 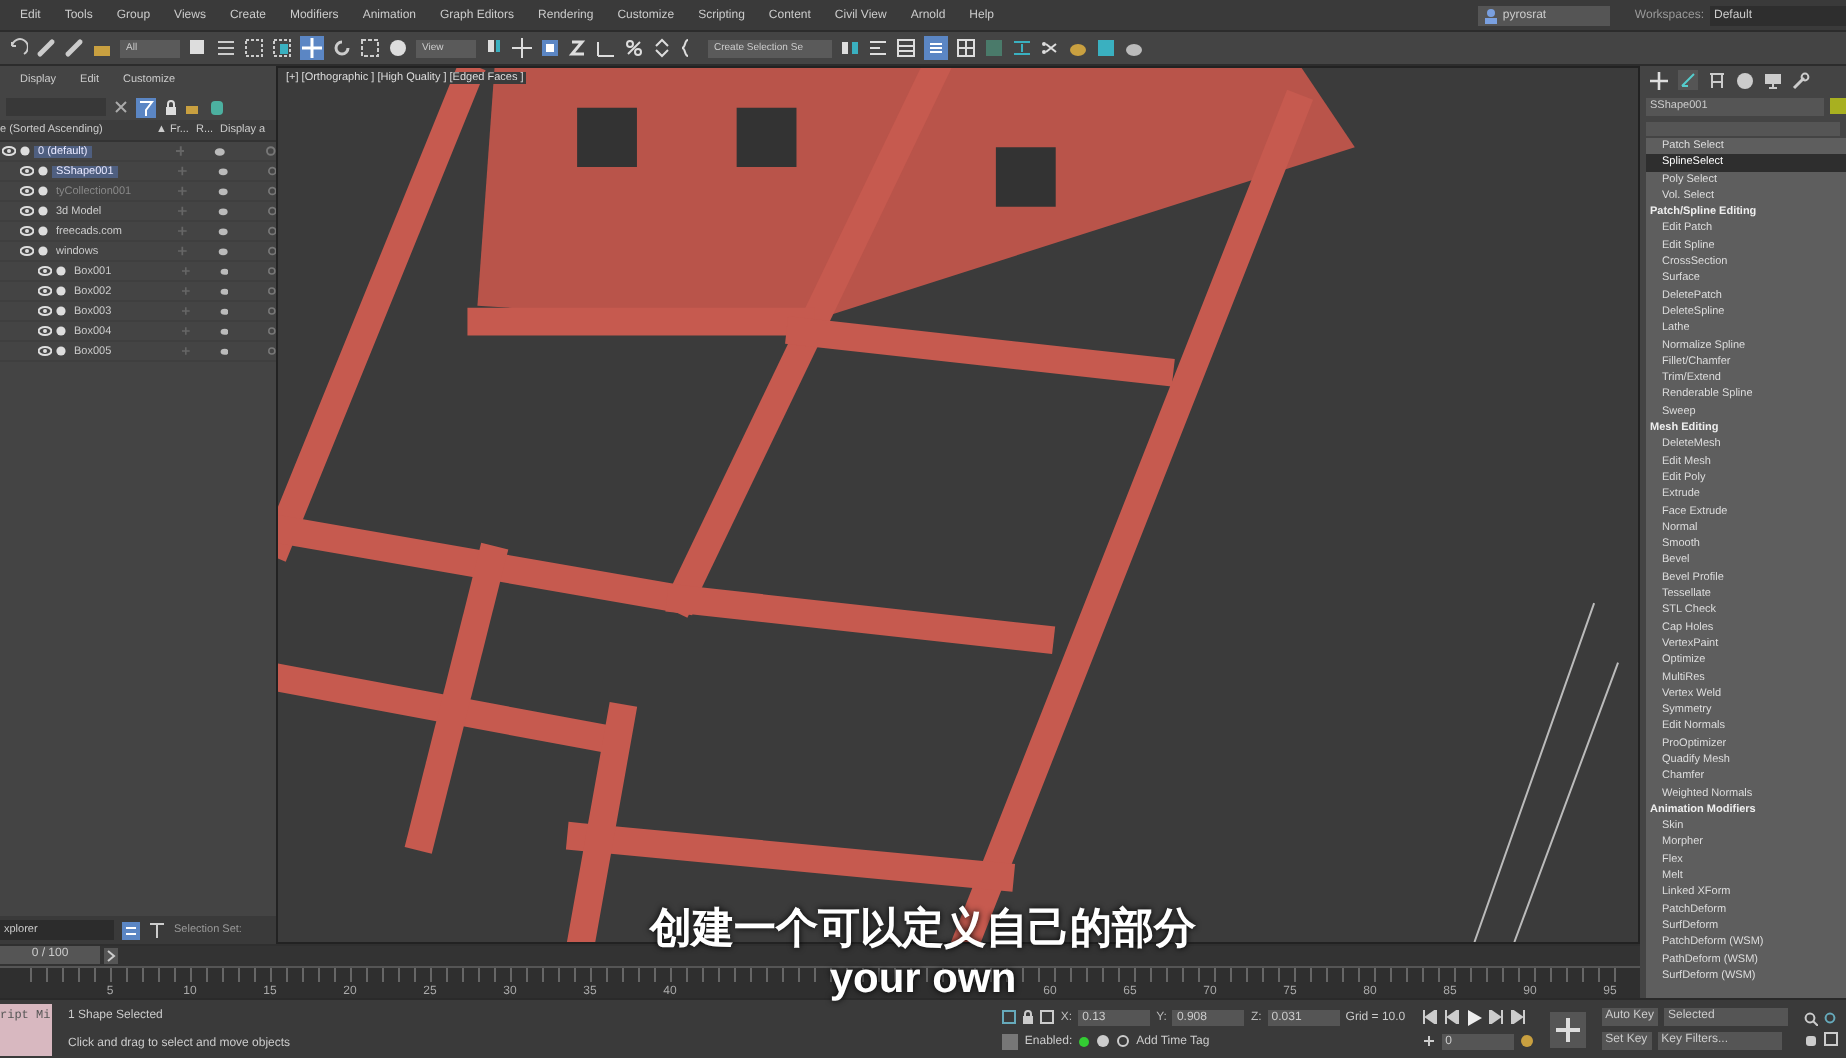 I want to click on grid-icon, so click(x=966, y=48).